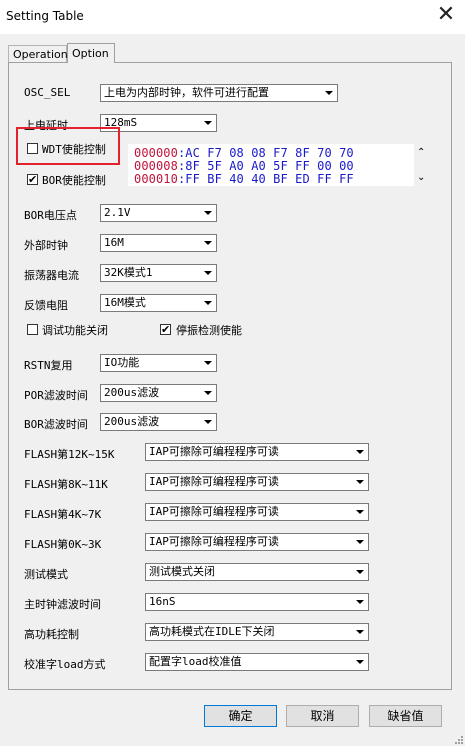 Image resolution: width=465 pixels, height=746 pixels. Describe the element at coordinates (257, 572) in the screenshot. I see `test-mode-select: 测试模式关闭` at that location.